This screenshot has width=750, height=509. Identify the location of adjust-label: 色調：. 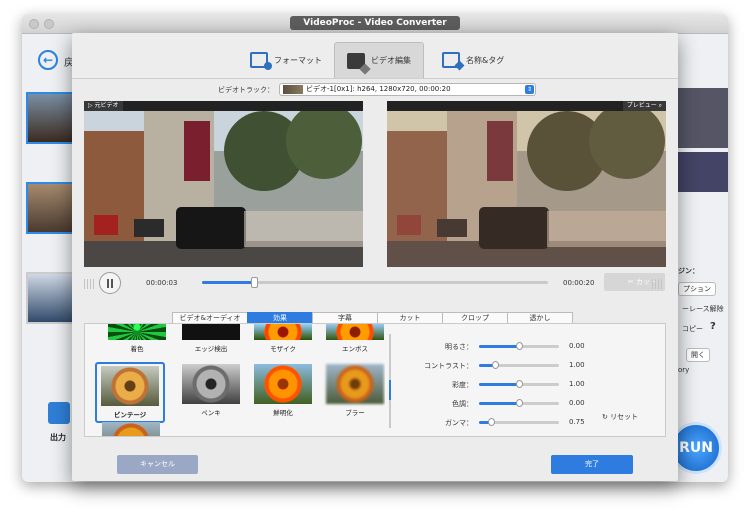
(462, 404).